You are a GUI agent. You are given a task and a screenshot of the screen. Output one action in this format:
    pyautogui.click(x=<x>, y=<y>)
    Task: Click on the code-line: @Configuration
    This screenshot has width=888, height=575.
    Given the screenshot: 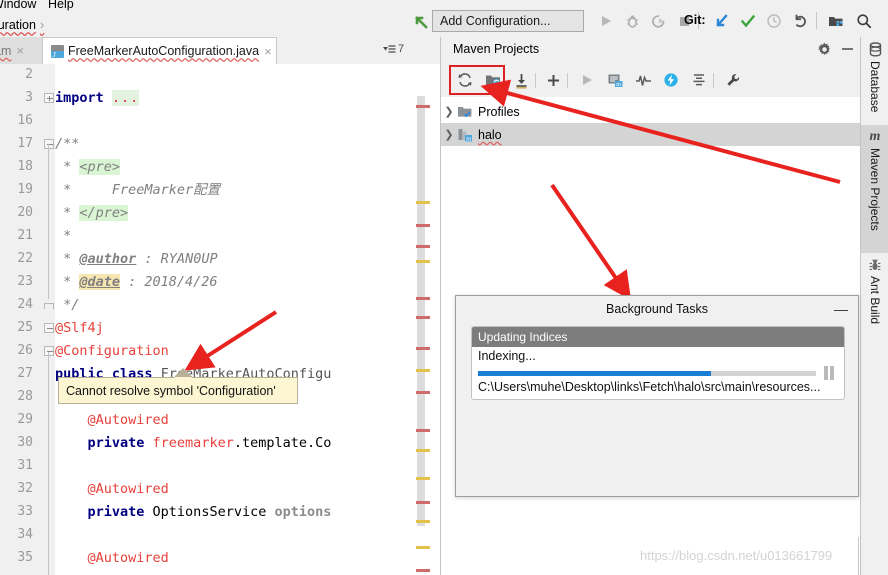 What is the action you would take?
    pyautogui.click(x=112, y=351)
    